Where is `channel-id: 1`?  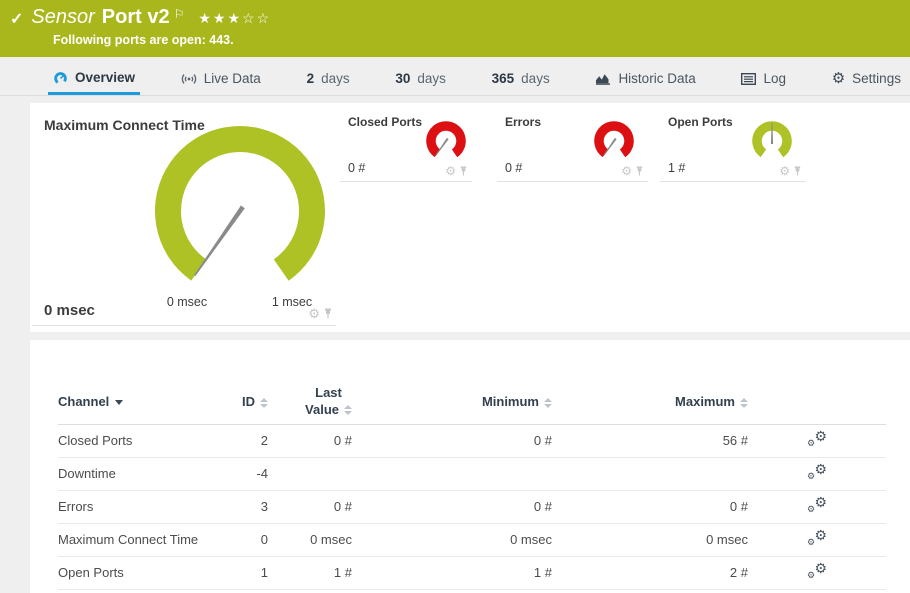 channel-id: 1 is located at coordinates (238, 573).